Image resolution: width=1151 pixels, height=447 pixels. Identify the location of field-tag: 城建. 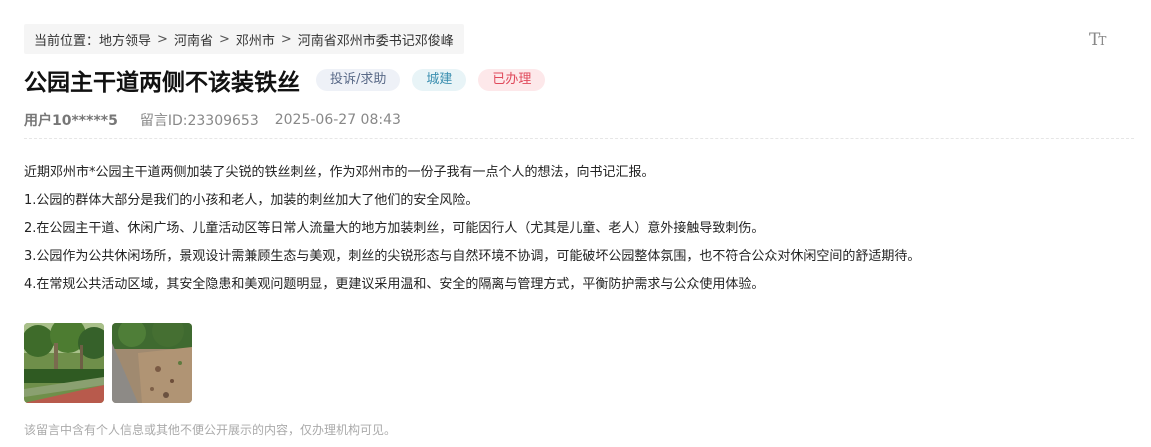
(439, 80).